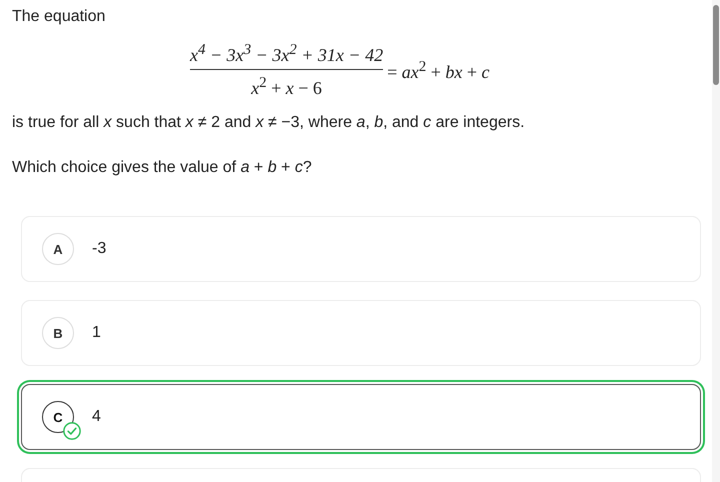 This screenshot has width=720, height=482. I want to click on question-condition: is true for all x such that x ≠ 2 and x ≠ −3, where a, b, and c are integers., so click(269, 123).